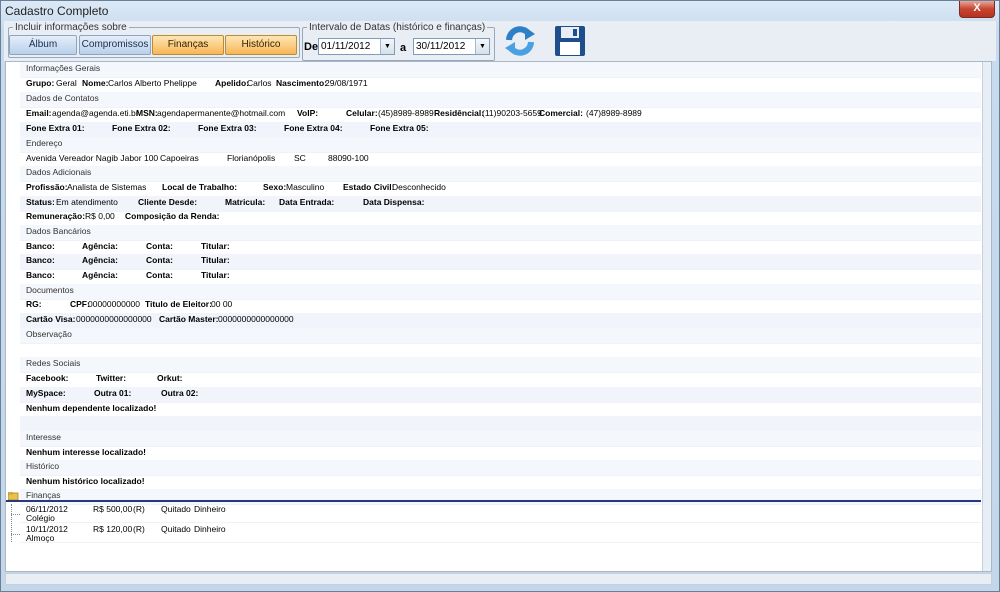 Image resolution: width=1000 pixels, height=592 pixels. Describe the element at coordinates (189, 319) in the screenshot. I see `cartao-master-label: Cartão Master:` at that location.